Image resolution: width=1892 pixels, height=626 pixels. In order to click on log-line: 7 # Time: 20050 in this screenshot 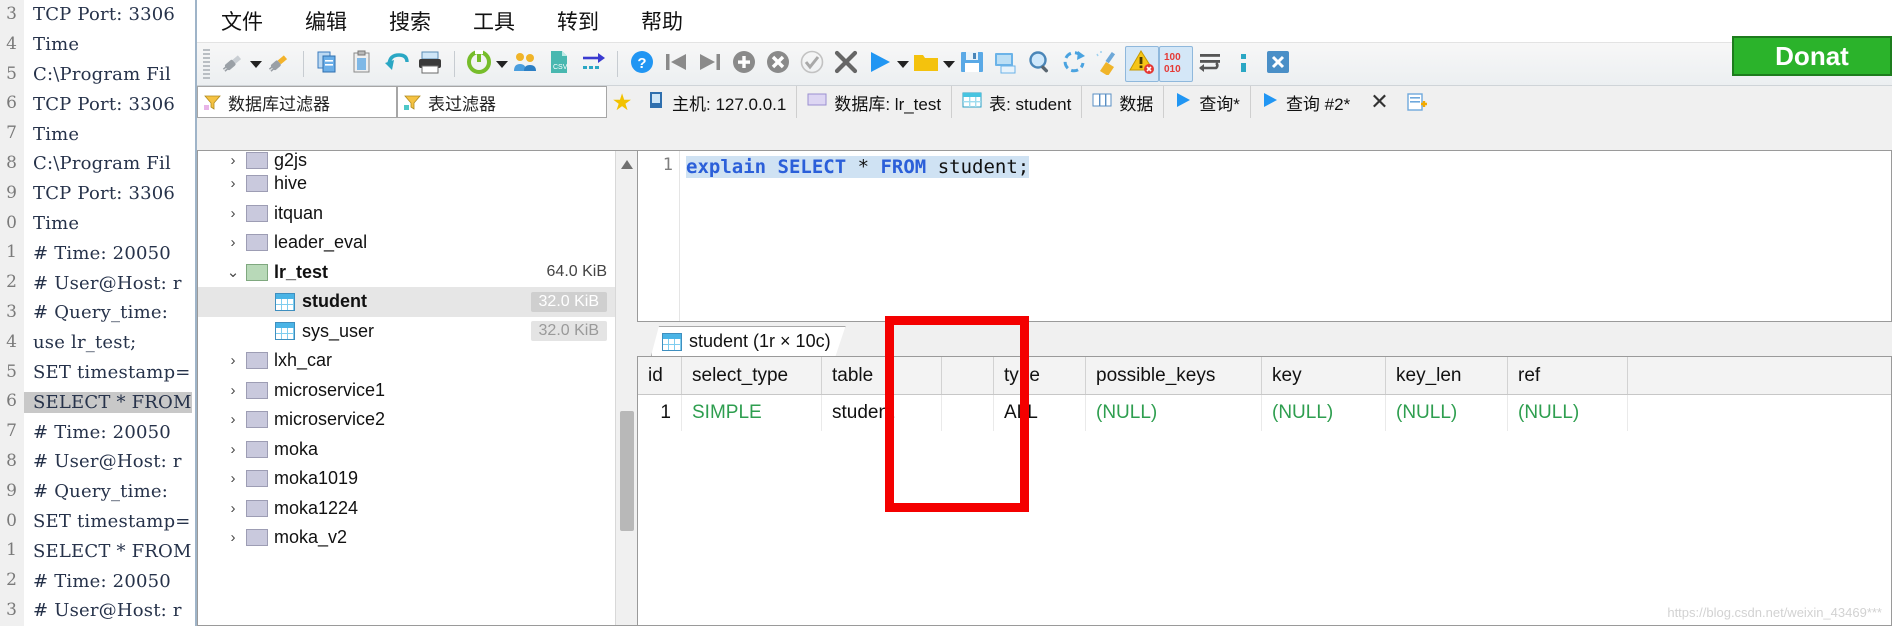, I will do `click(97, 432)`.